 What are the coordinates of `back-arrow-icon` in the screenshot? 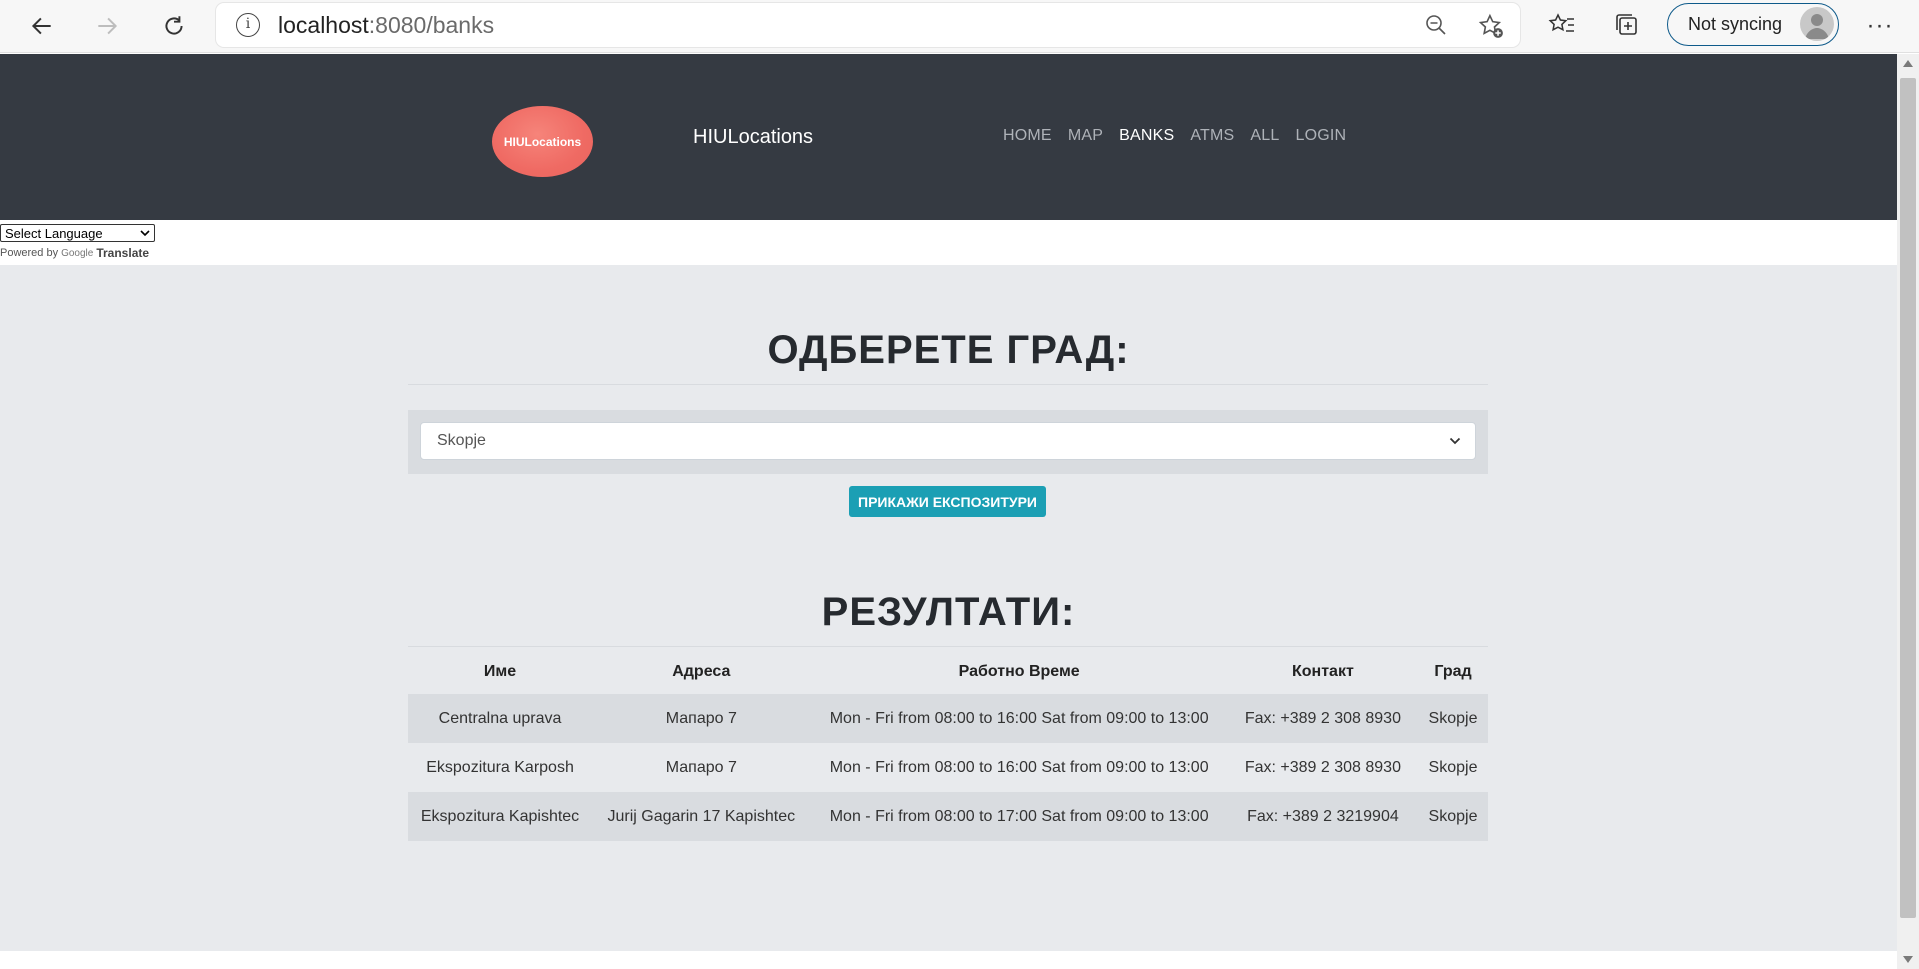 It's located at (41, 26).